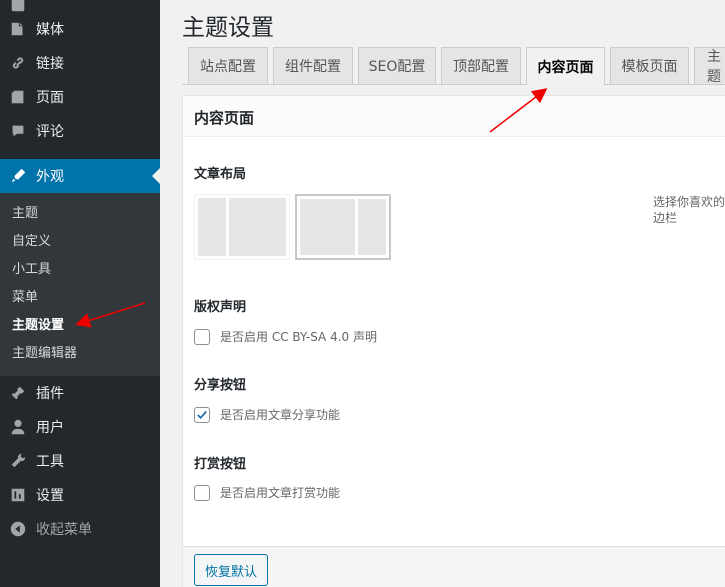 The width and height of the screenshot is (725, 587). I want to click on reward-label: 打赏按钮, so click(220, 464).